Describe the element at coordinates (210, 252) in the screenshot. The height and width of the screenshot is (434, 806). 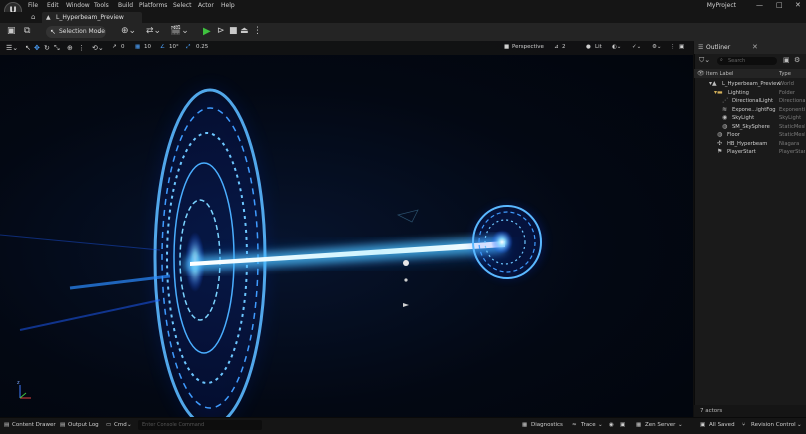
I see `rune-disc-large` at that location.